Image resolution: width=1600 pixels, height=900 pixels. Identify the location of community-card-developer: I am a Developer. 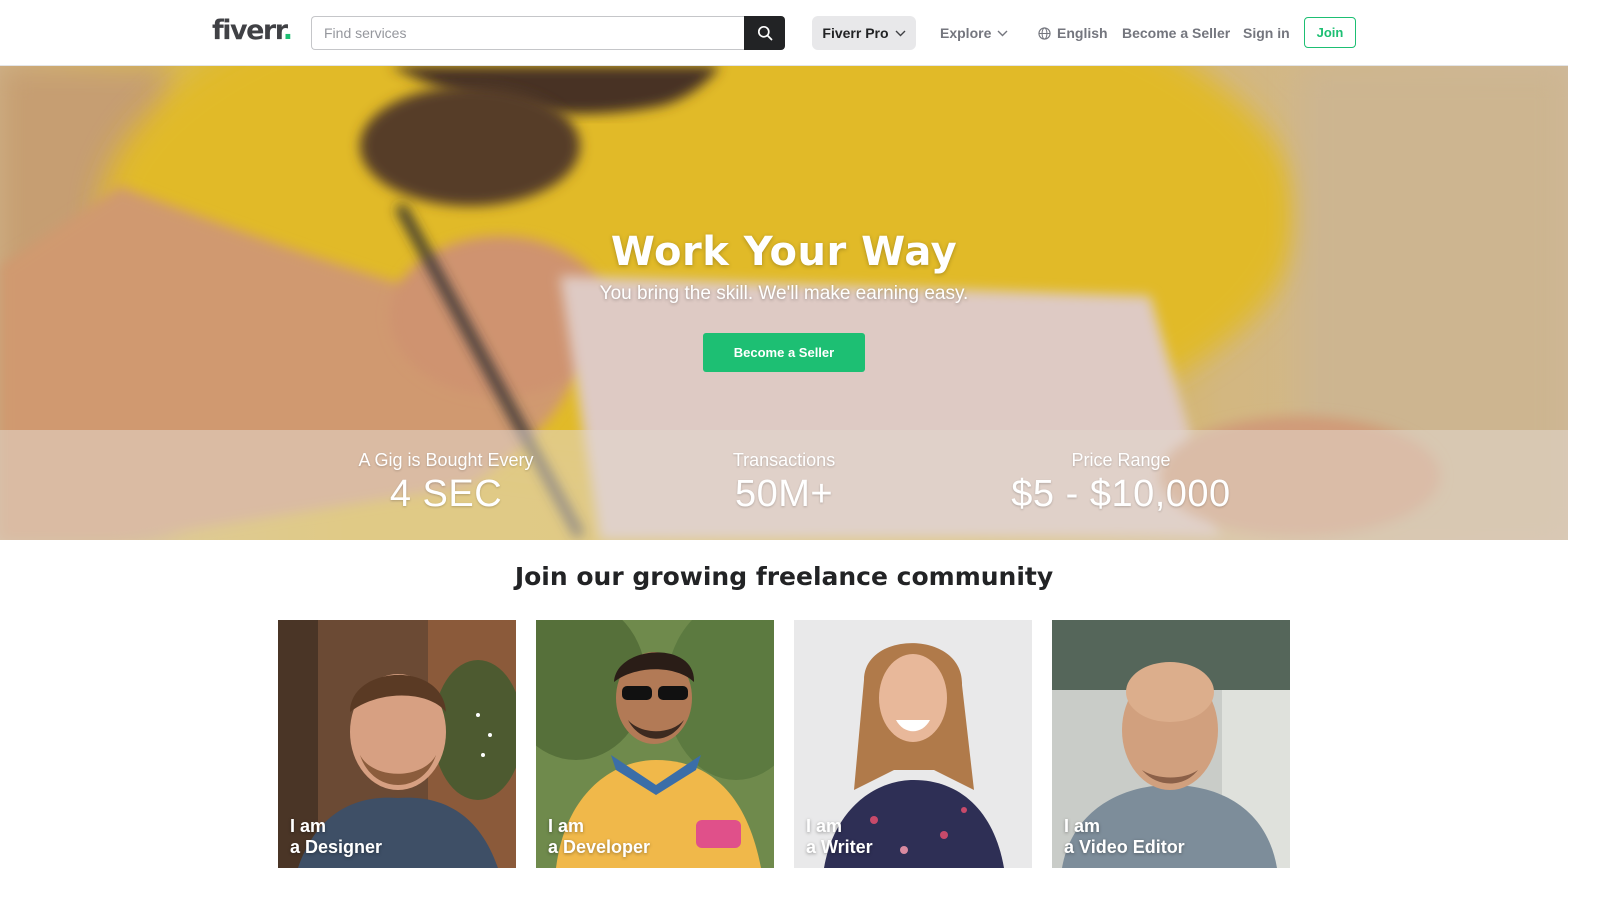
(655, 744).